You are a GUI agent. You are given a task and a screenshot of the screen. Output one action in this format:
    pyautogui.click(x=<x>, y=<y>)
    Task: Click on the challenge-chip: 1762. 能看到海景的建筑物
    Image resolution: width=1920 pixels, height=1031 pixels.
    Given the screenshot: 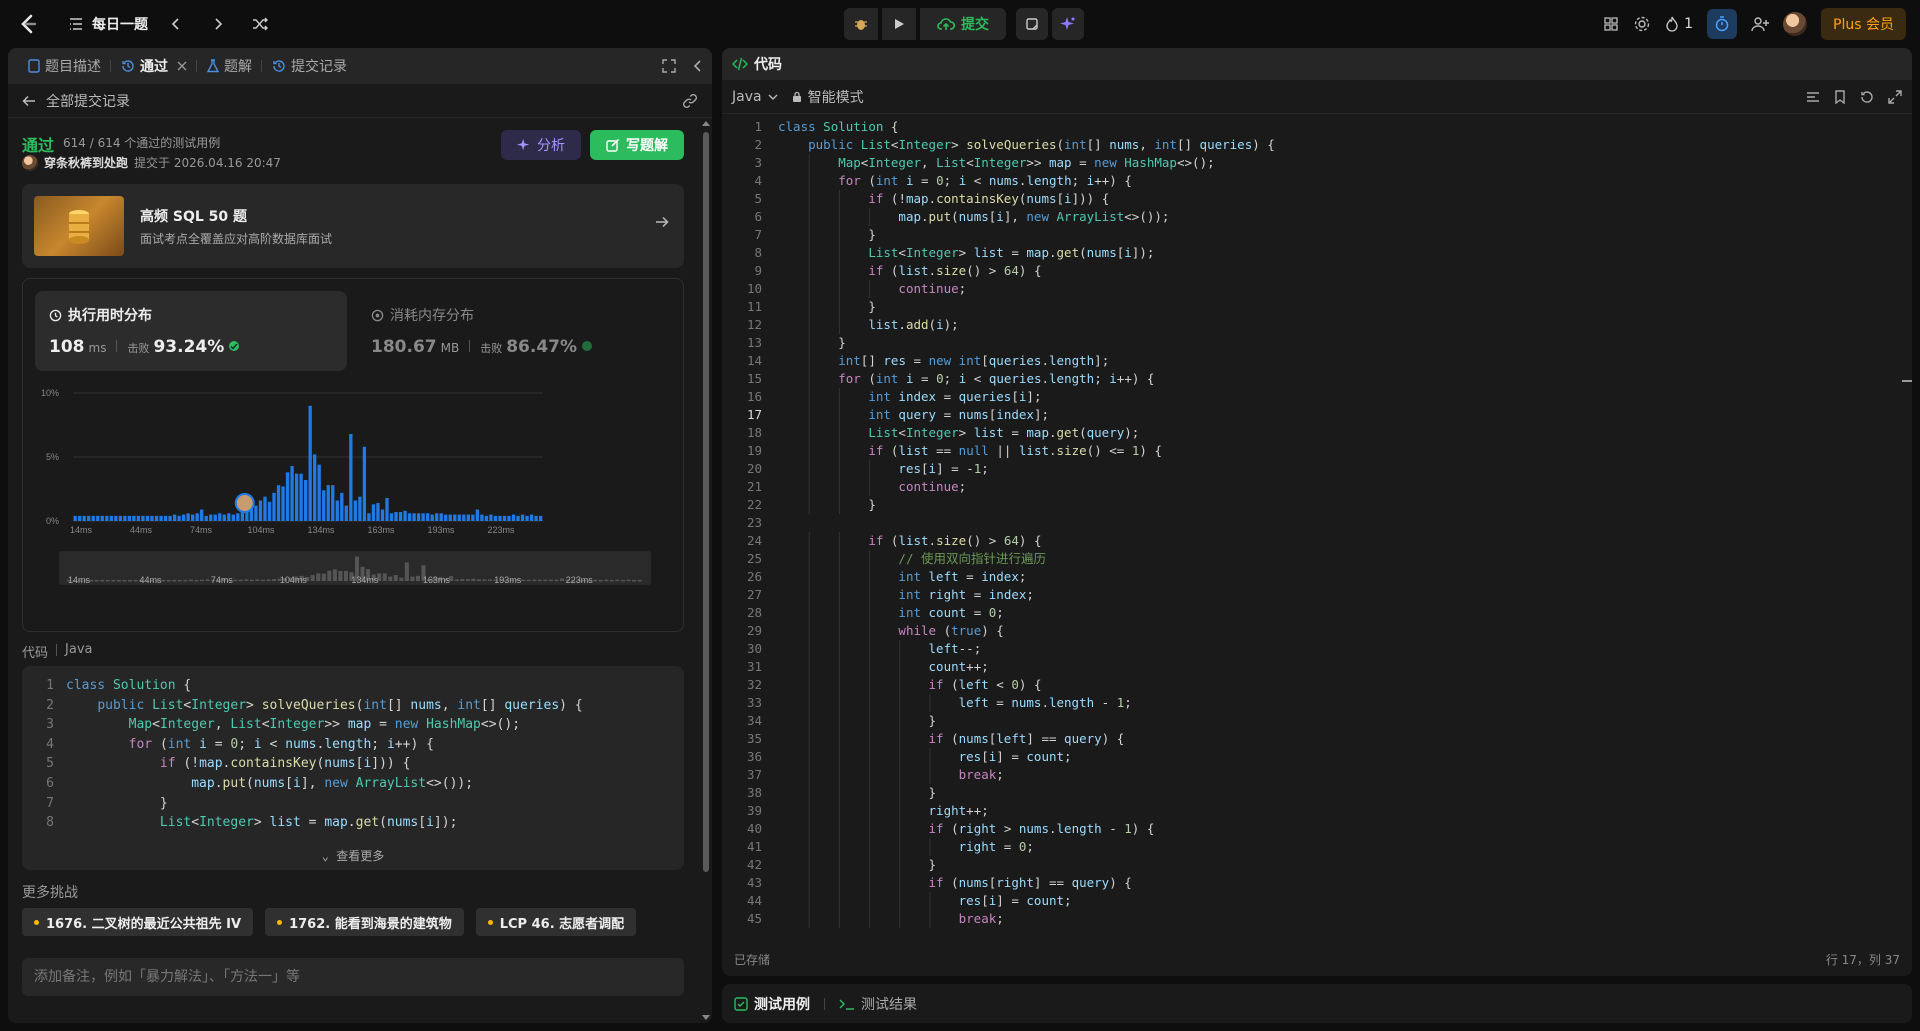 What is the action you would take?
    pyautogui.click(x=364, y=922)
    